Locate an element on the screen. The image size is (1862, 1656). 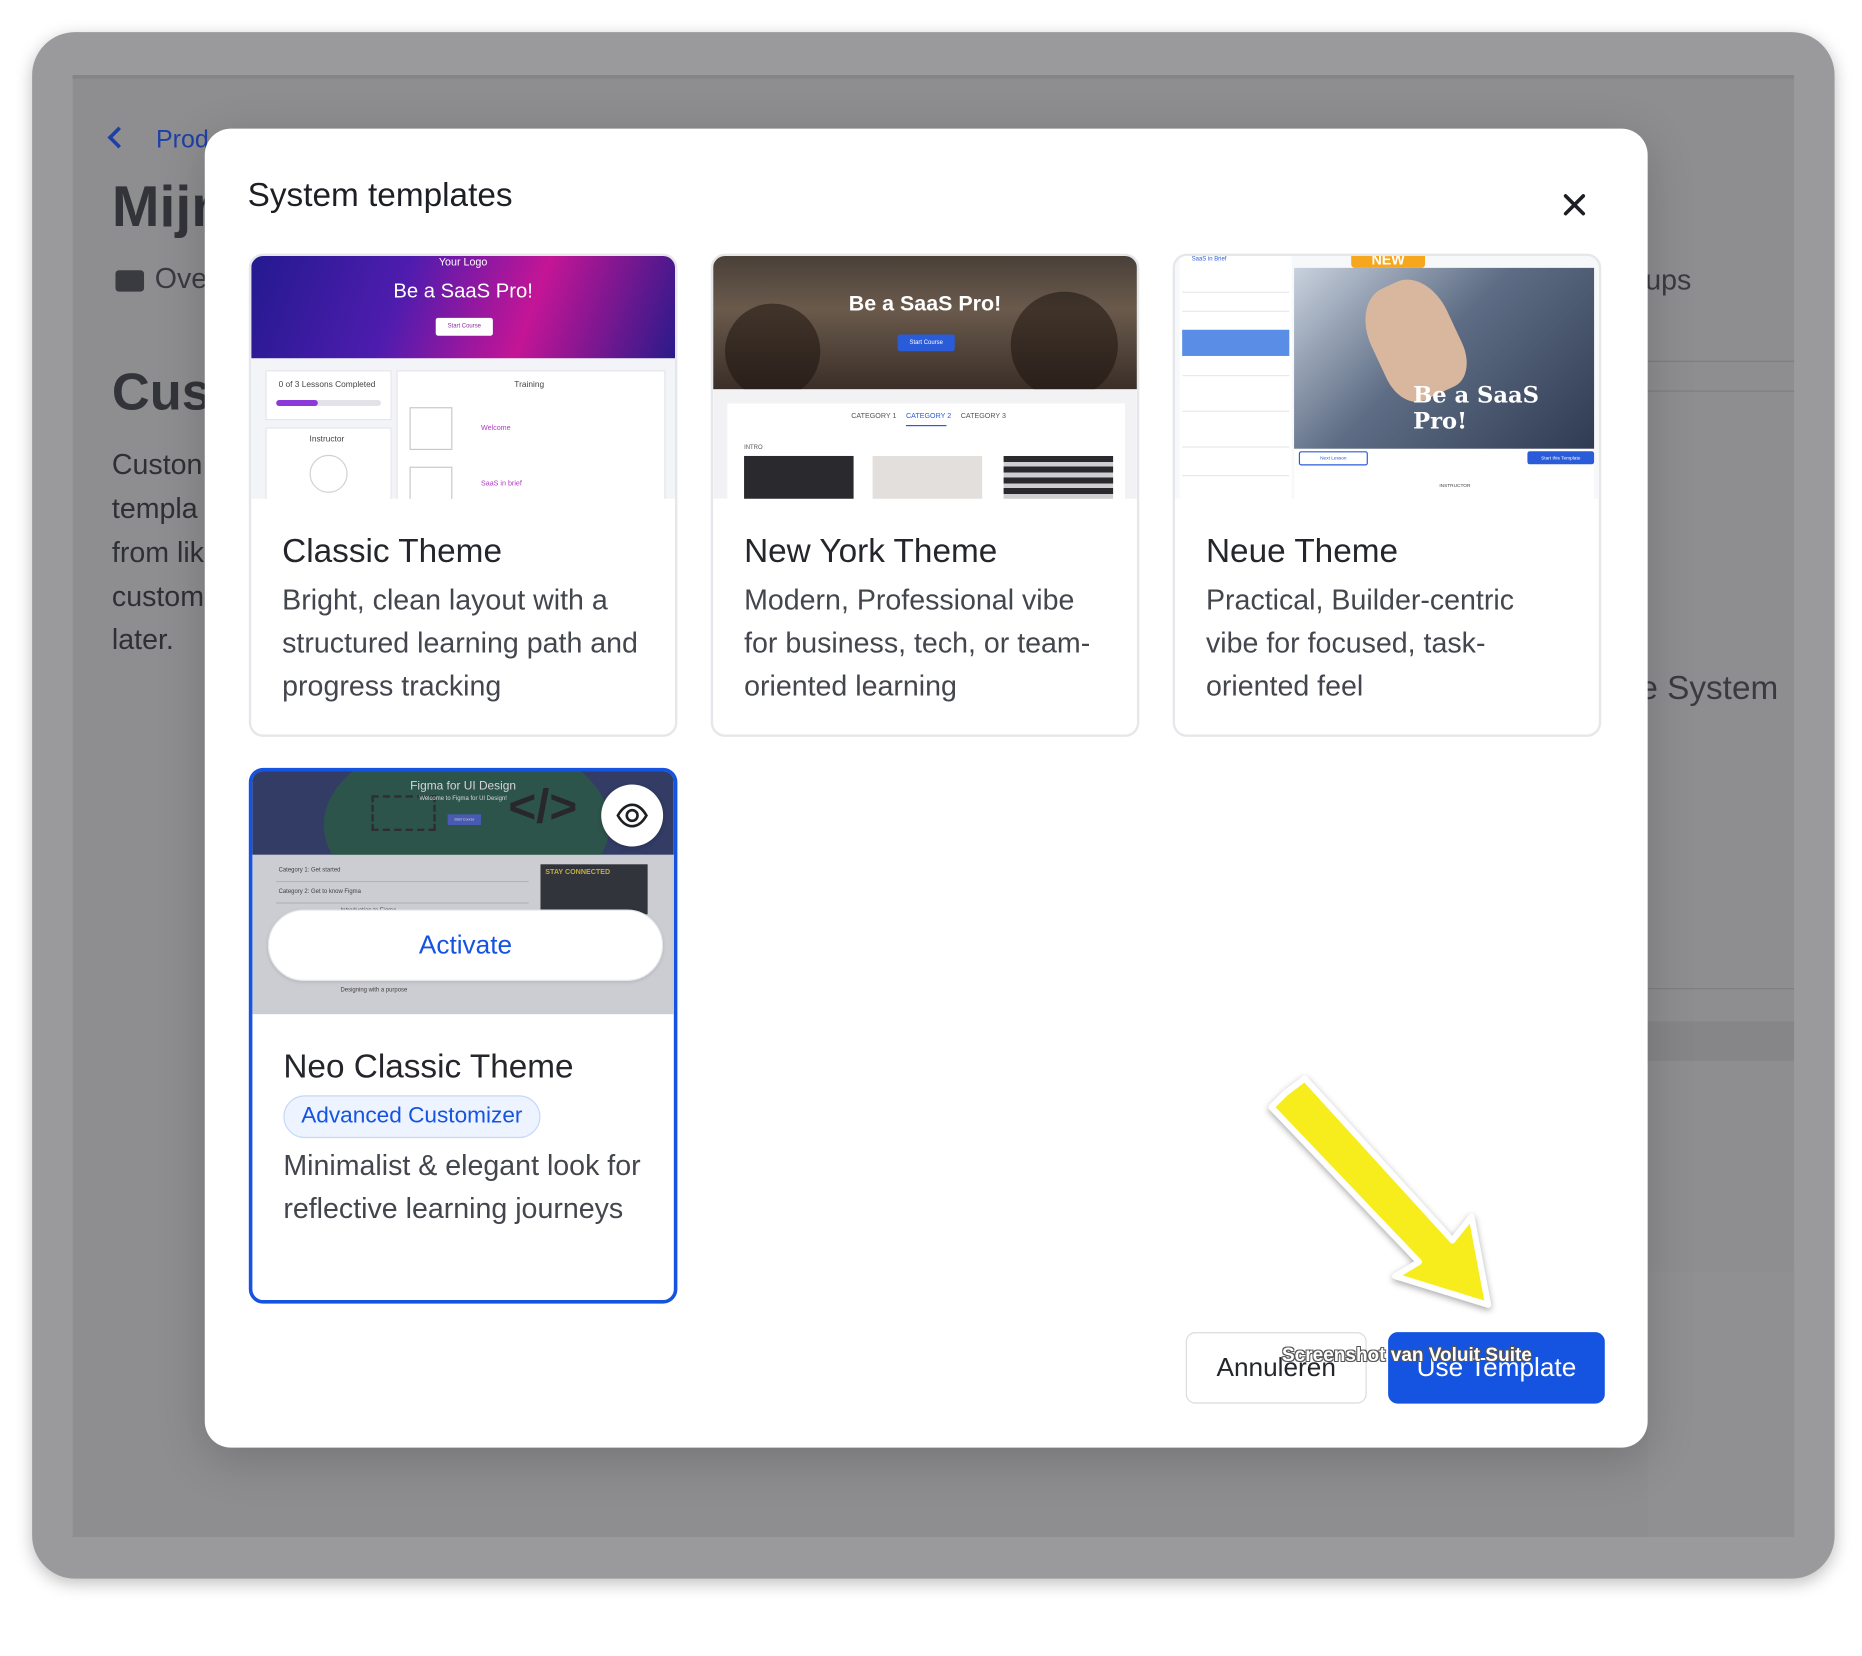
preview-category: CATEGORY 3 is located at coordinates (983, 417).